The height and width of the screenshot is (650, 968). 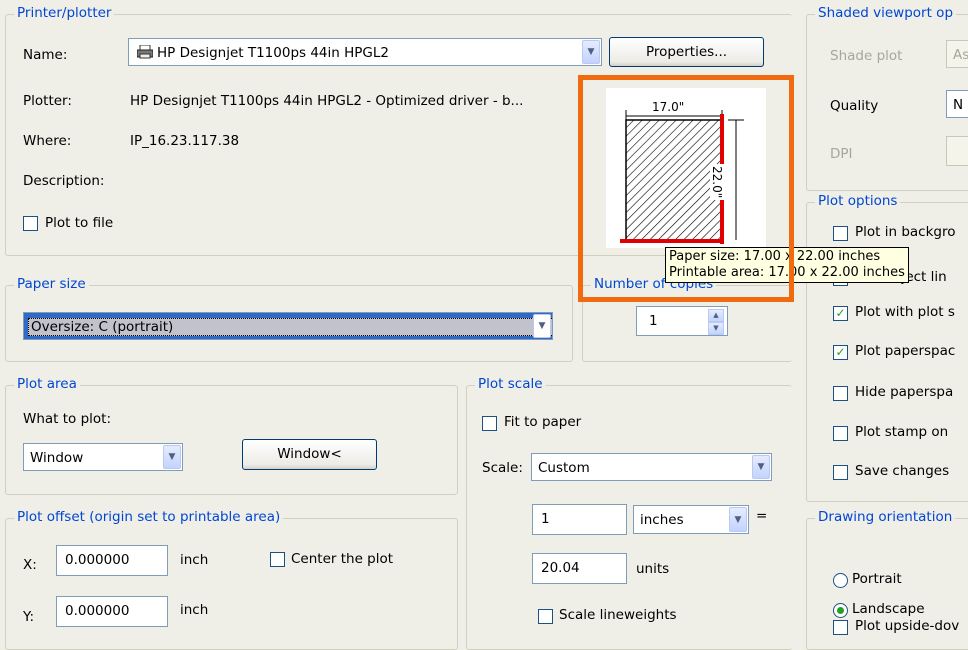 I want to click on printer-name-select: HP Designjet T1100ps 44in HPGL2 ▼, so click(x=365, y=52).